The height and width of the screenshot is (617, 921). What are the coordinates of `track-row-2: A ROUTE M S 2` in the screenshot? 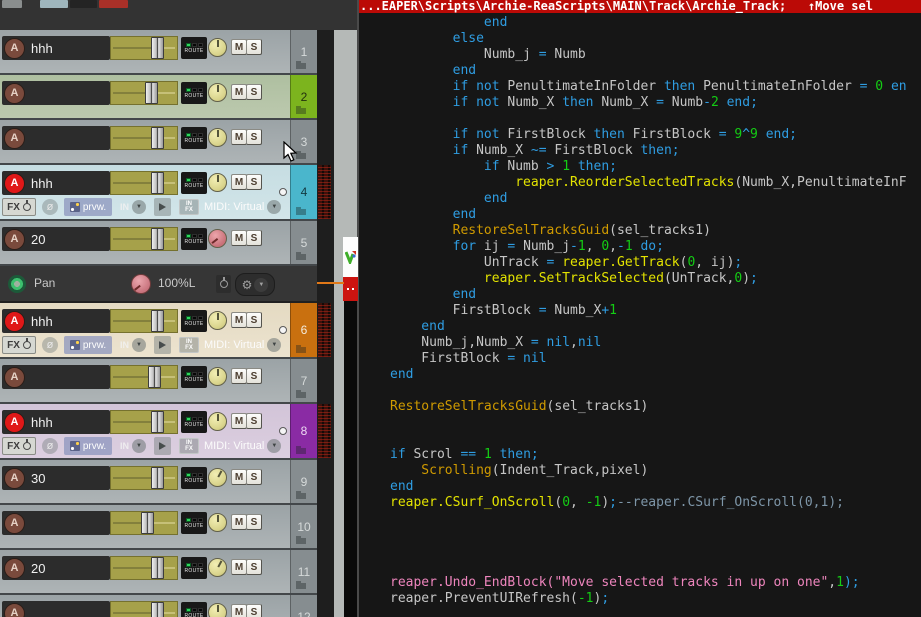 It's located at (158, 97).